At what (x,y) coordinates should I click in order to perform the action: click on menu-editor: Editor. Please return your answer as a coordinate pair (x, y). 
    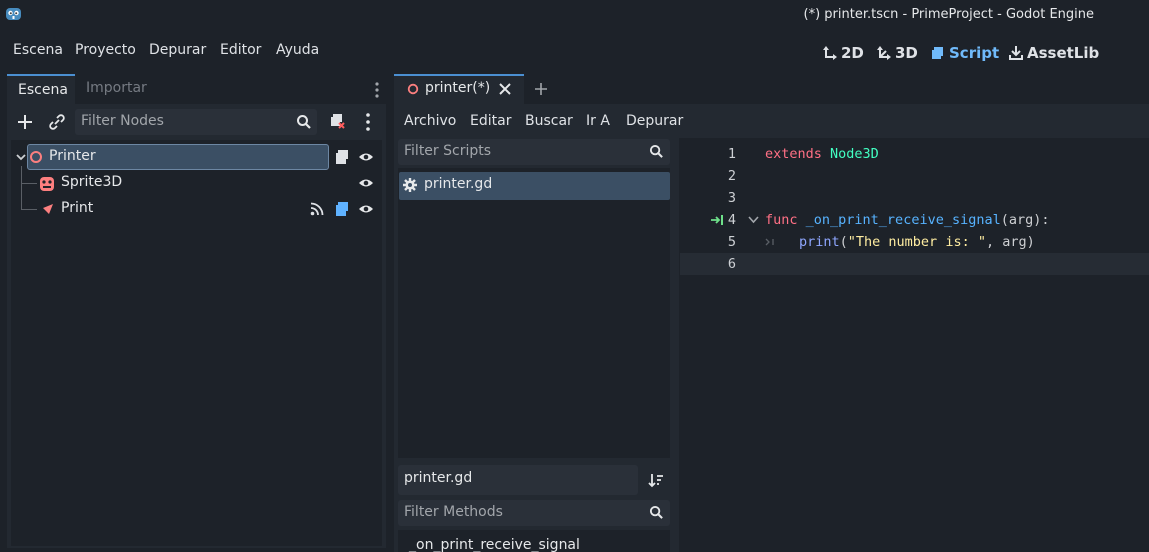
    Looking at the image, I should click on (240, 50).